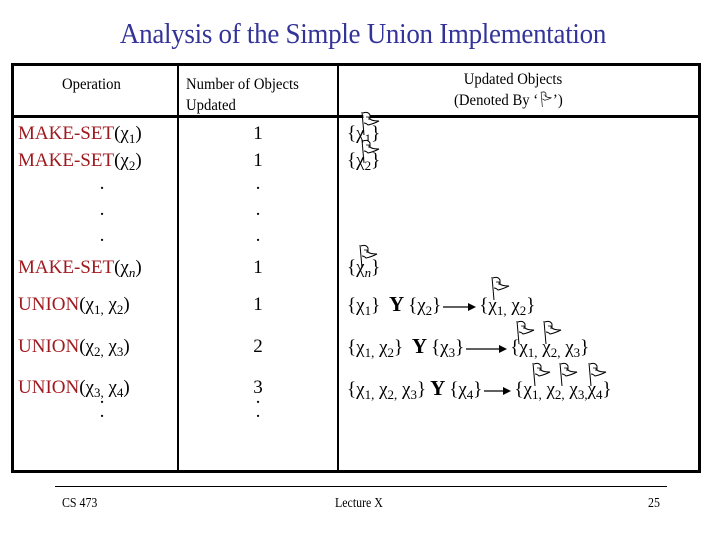  I want to click on header-operation: Operation, so click(91, 84).